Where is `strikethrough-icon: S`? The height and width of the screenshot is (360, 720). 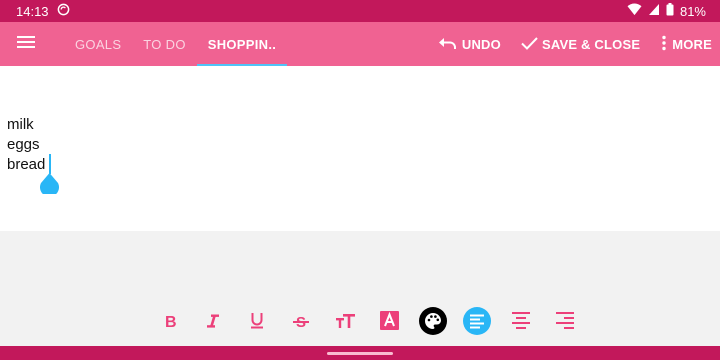 strikethrough-icon: S is located at coordinates (301, 323).